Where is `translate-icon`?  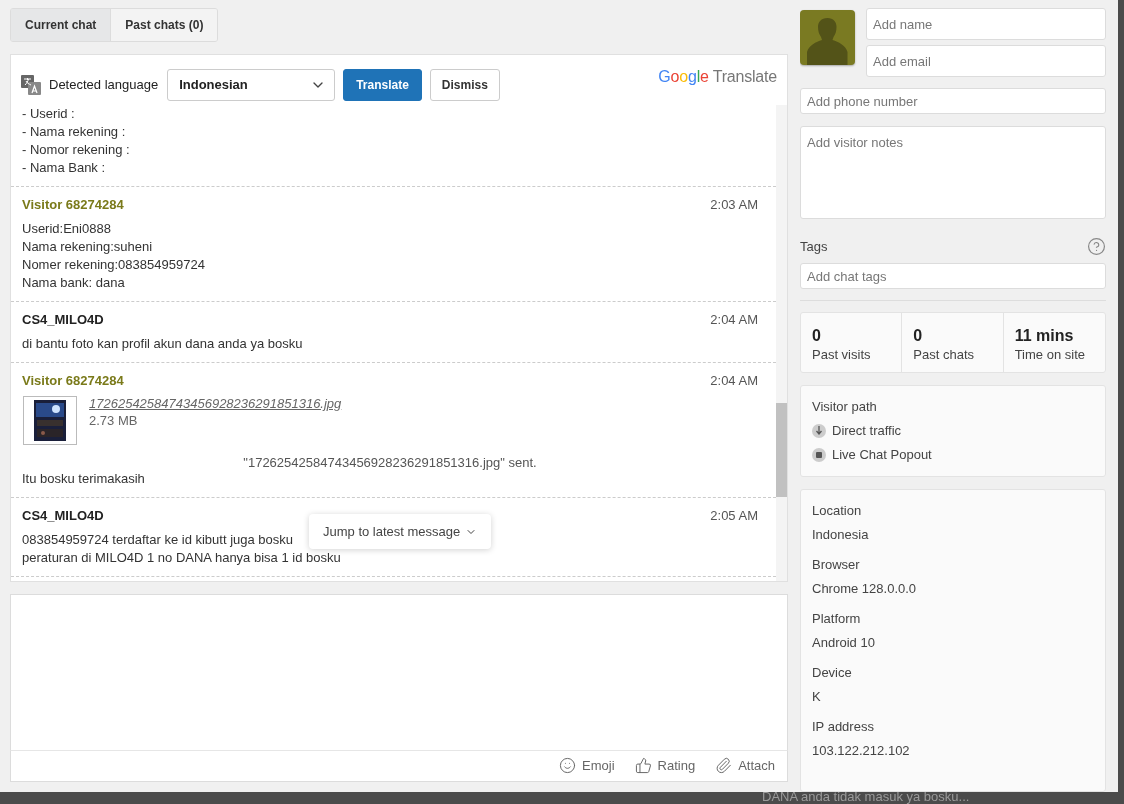
translate-icon is located at coordinates (31, 84).